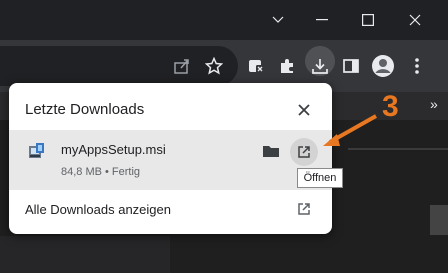 The image size is (448, 273). What do you see at coordinates (417, 66) in the screenshot?
I see `menu-dots-icon` at bounding box center [417, 66].